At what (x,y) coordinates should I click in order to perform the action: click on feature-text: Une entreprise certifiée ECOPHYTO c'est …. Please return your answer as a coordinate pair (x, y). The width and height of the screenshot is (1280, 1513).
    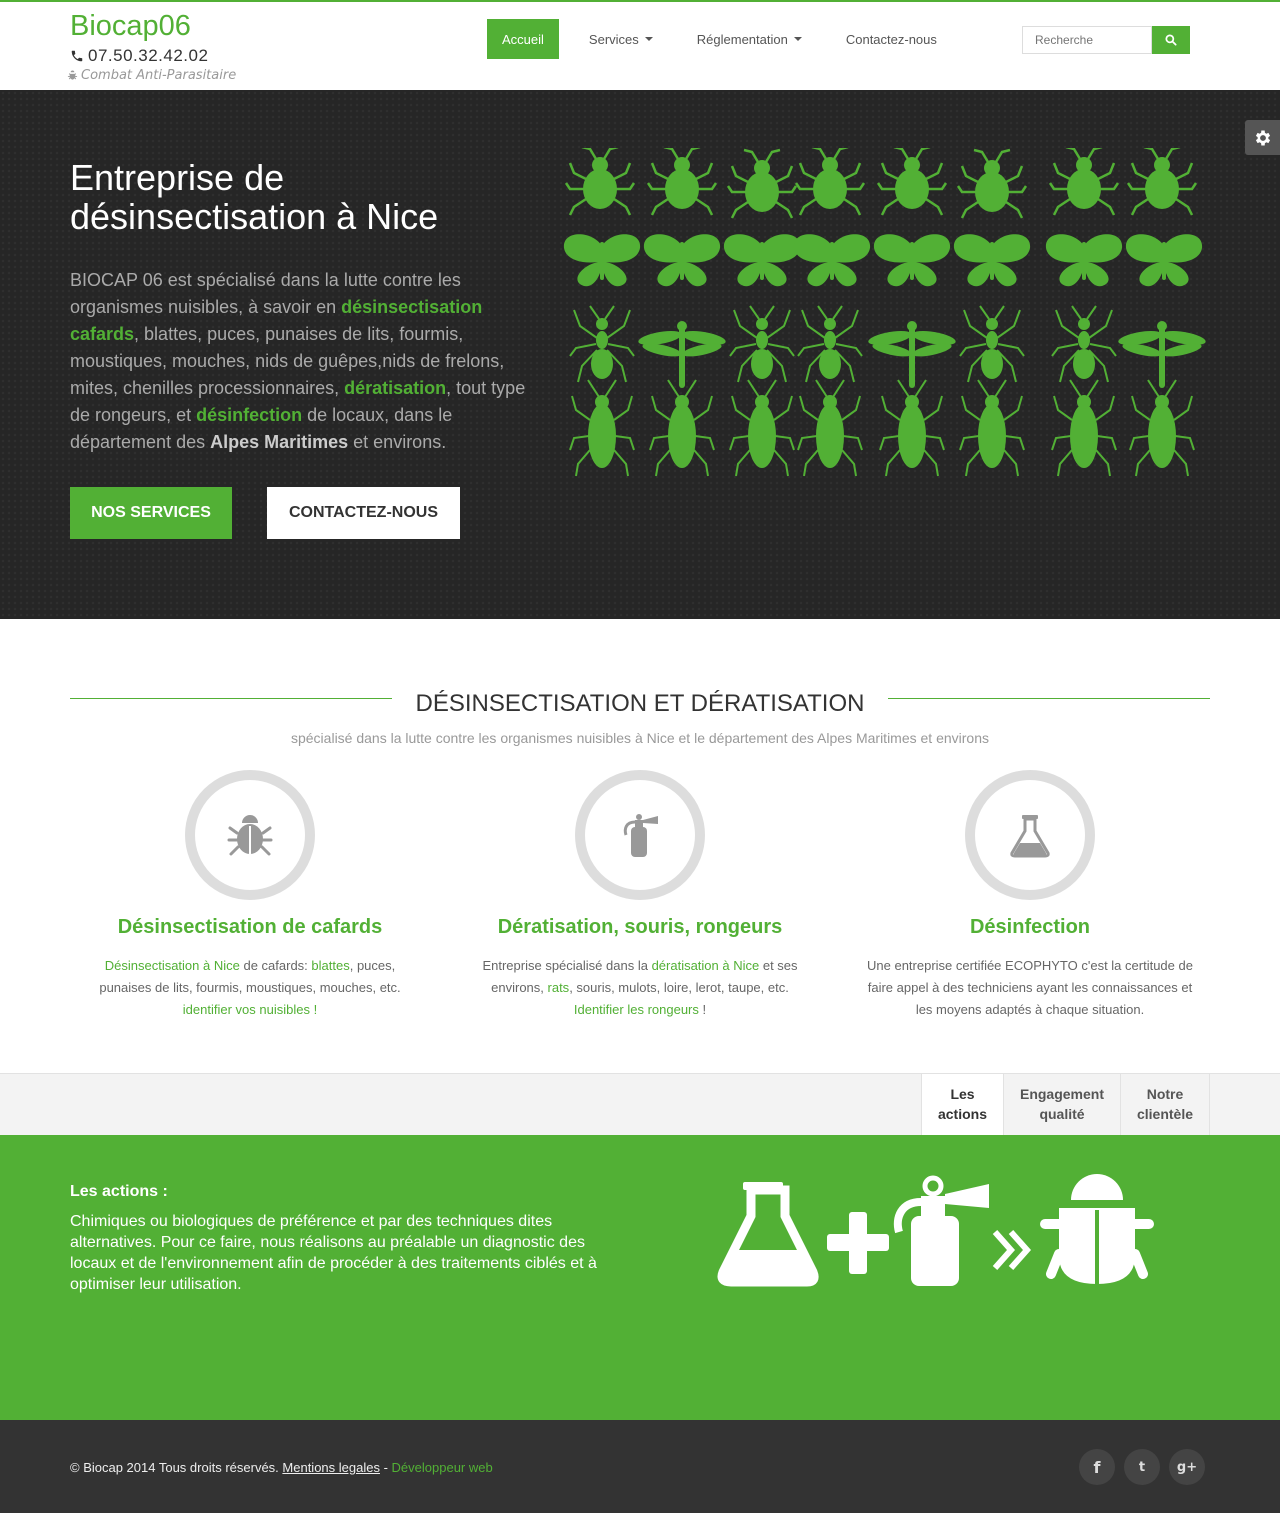
    Looking at the image, I should click on (1030, 987).